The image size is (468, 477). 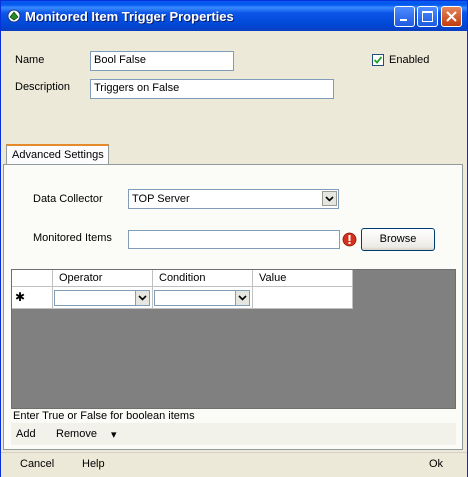 I want to click on tab-advanced-settings: Advanced Settings, so click(x=57, y=154).